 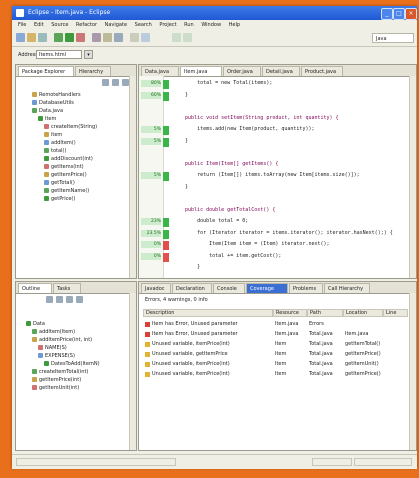 What do you see at coordinates (22, 25) in the screenshot?
I see `menu-file: File` at bounding box center [22, 25].